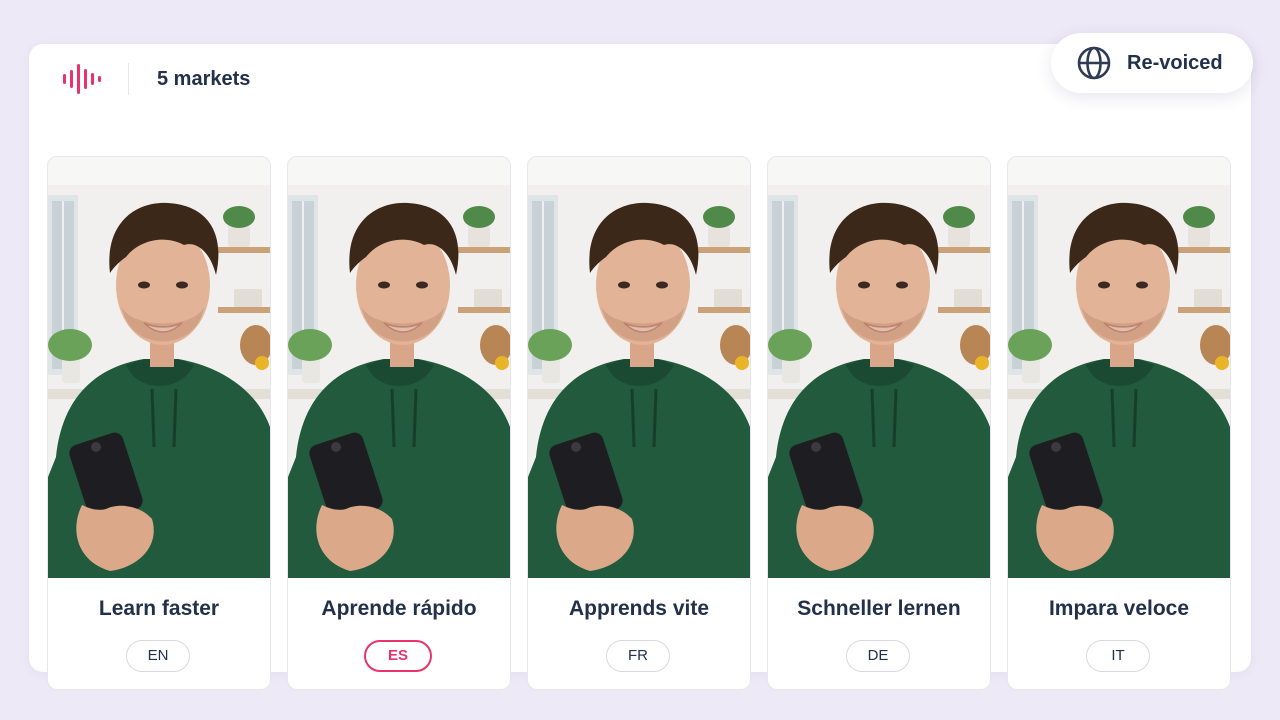  Describe the element at coordinates (638, 656) in the screenshot. I see `language-chip-fr: FR` at that location.